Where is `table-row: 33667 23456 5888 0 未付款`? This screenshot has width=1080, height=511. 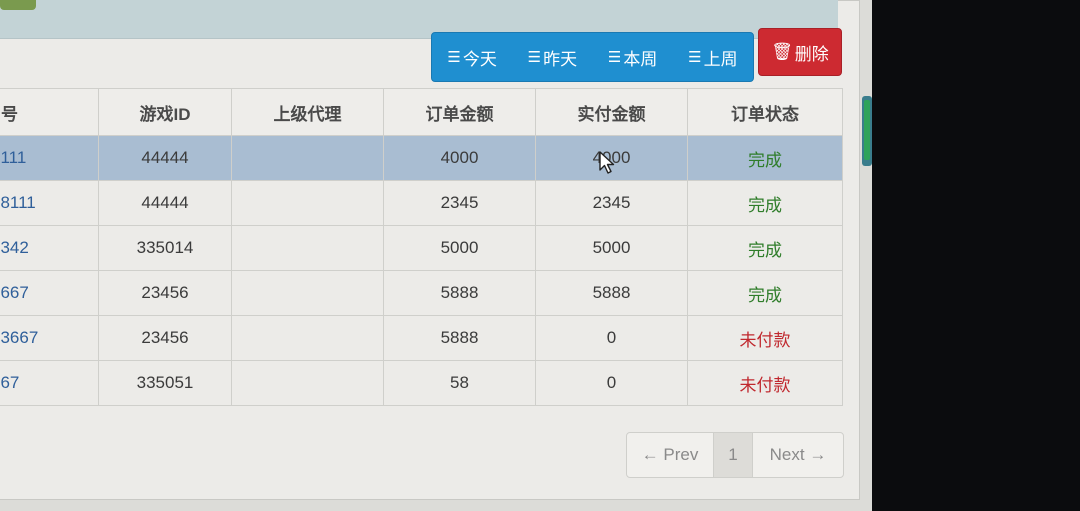
table-row: 33667 23456 5888 0 未付款 is located at coordinates (421, 338).